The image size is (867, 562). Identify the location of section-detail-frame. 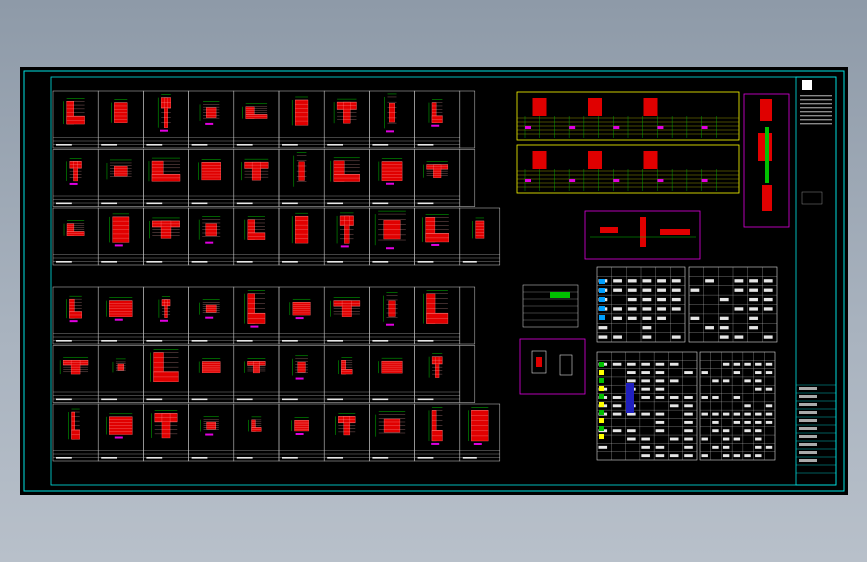
(552, 366).